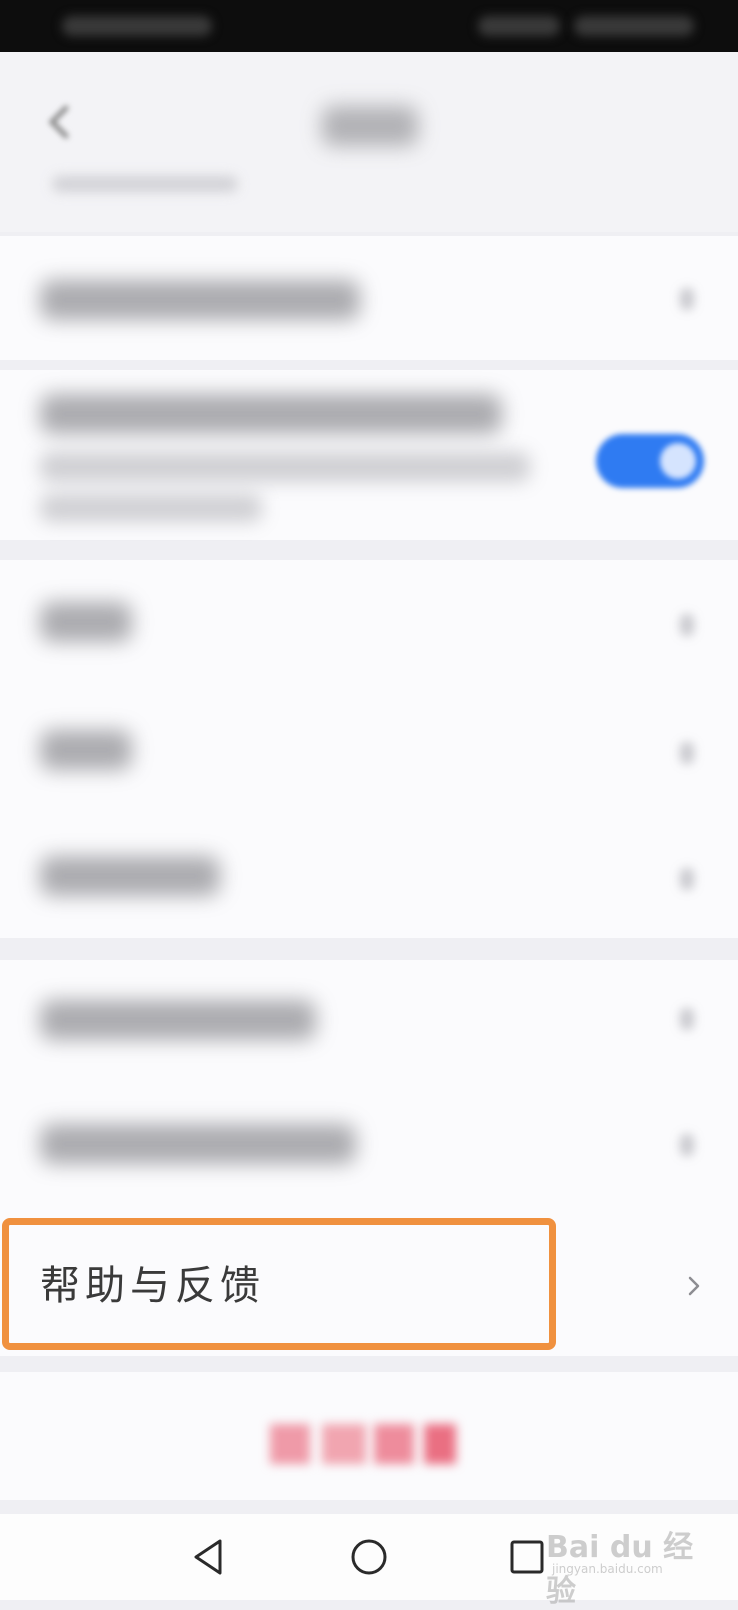  What do you see at coordinates (285, 467) in the screenshot?
I see `toggle-row-desc-line1-blurred` at bounding box center [285, 467].